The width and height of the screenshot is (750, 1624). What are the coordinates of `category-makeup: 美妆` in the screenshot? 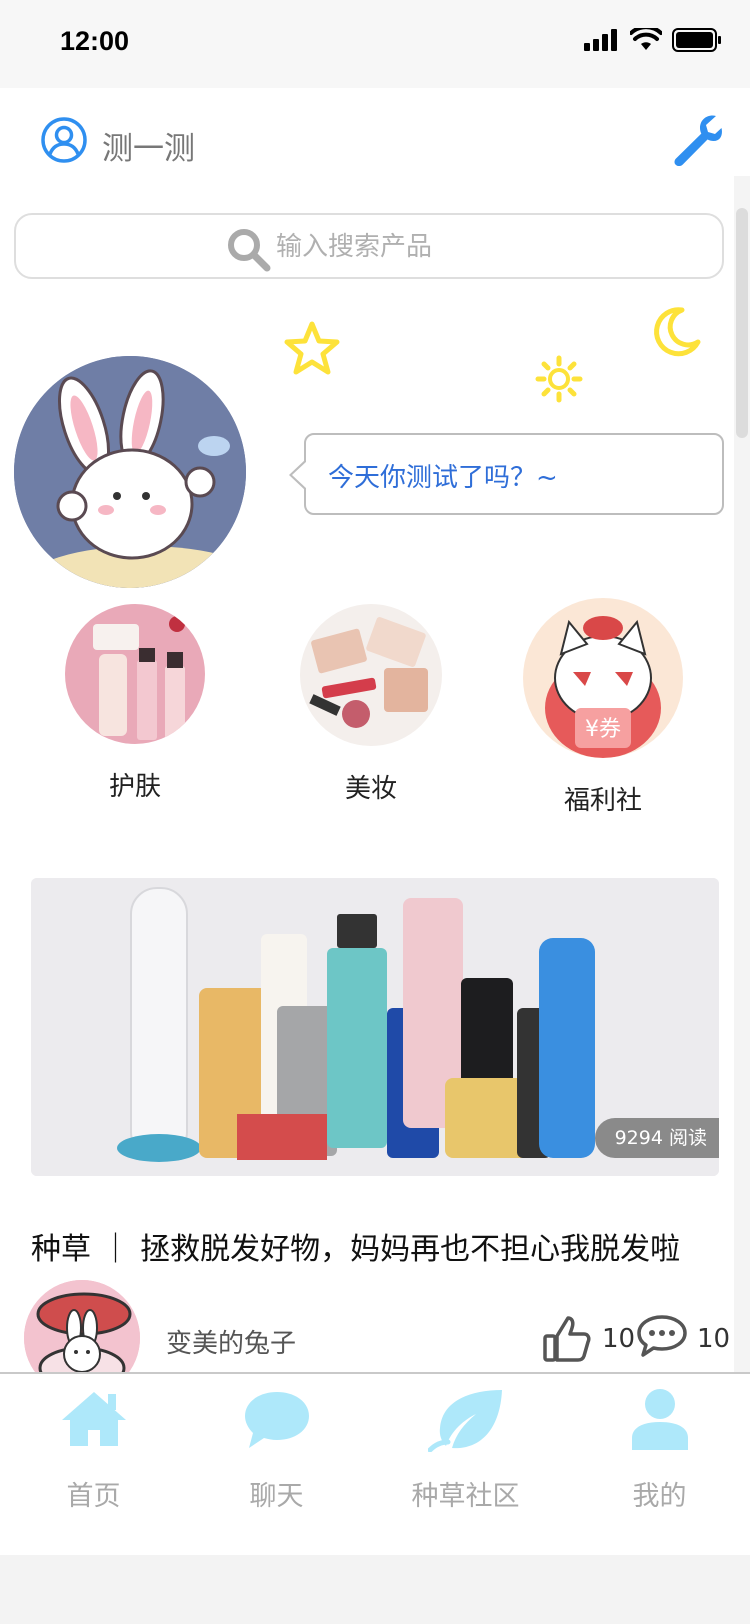 It's located at (371, 704).